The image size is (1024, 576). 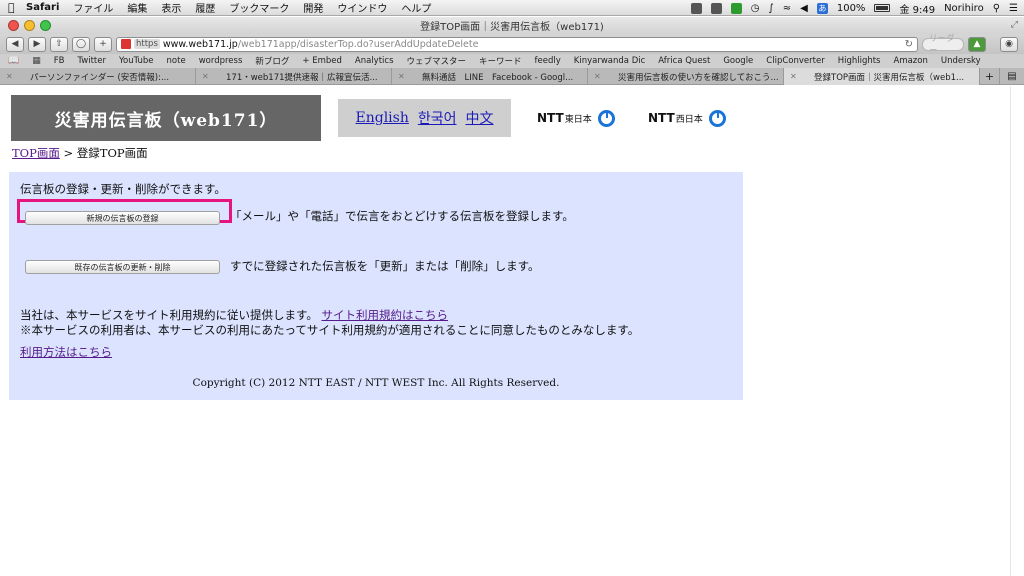 I want to click on menu-app: Safari, so click(x=42, y=7).